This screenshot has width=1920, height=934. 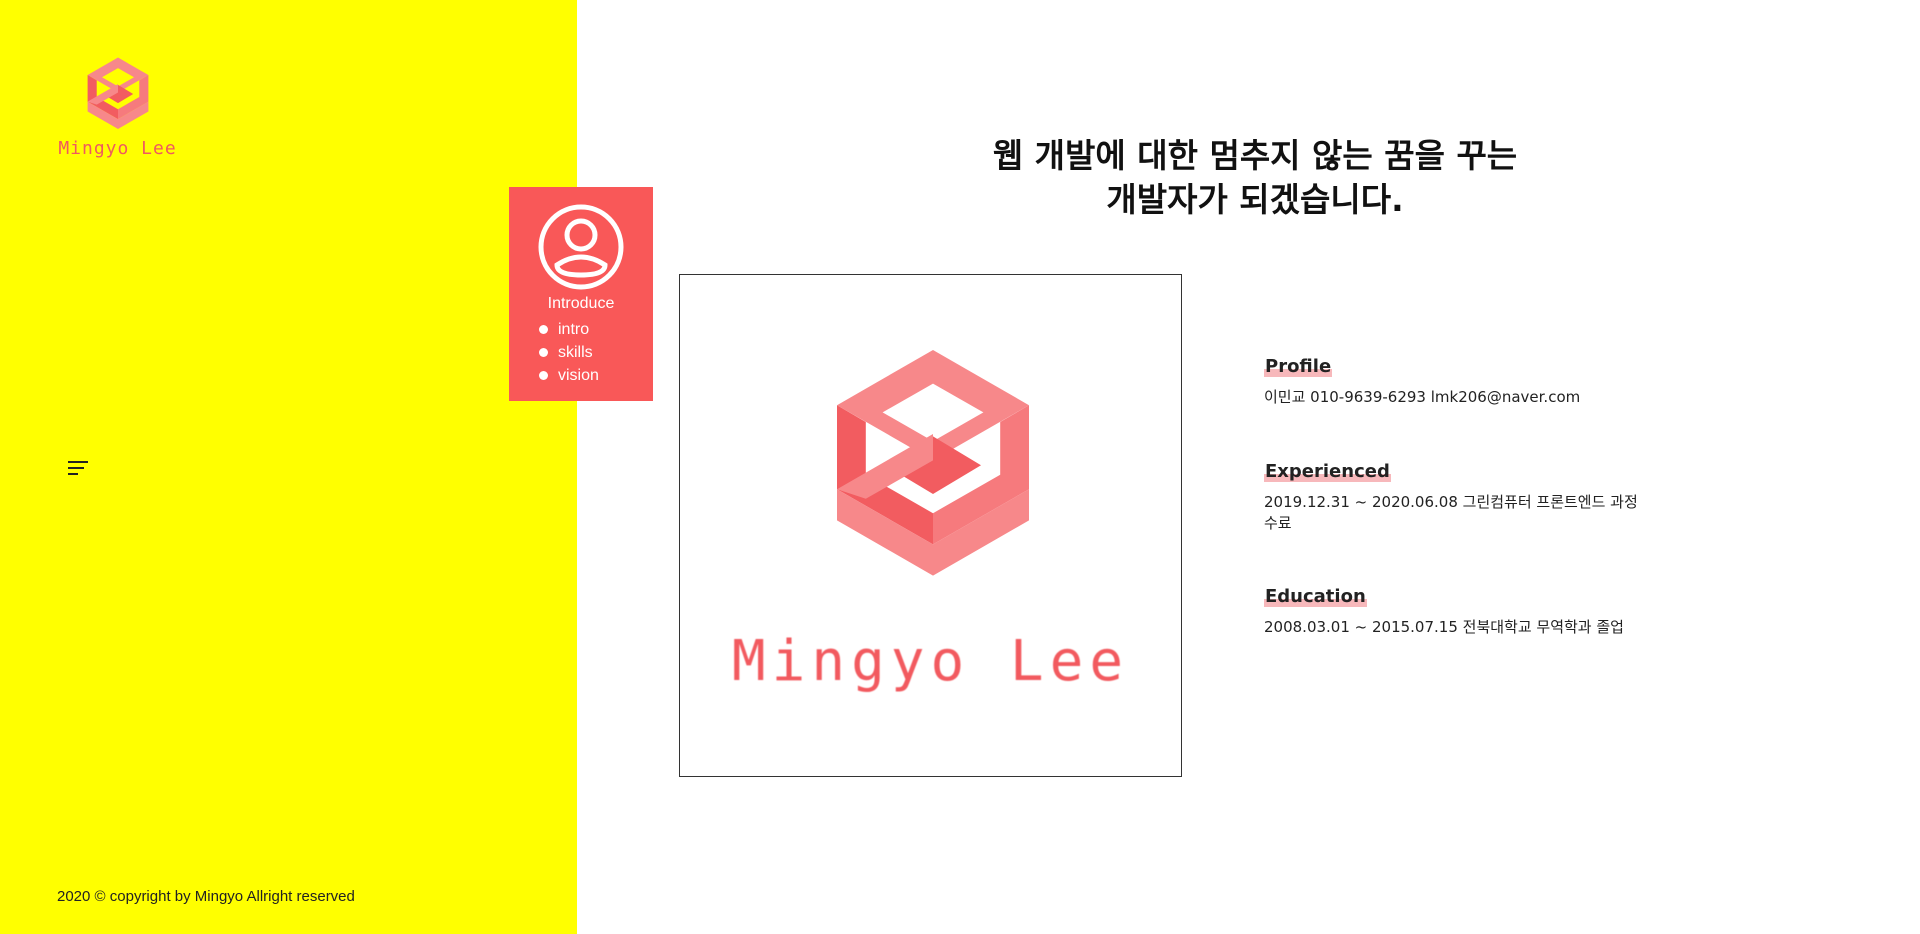 I want to click on brand-name: Mingyo Lee, so click(x=117, y=148).